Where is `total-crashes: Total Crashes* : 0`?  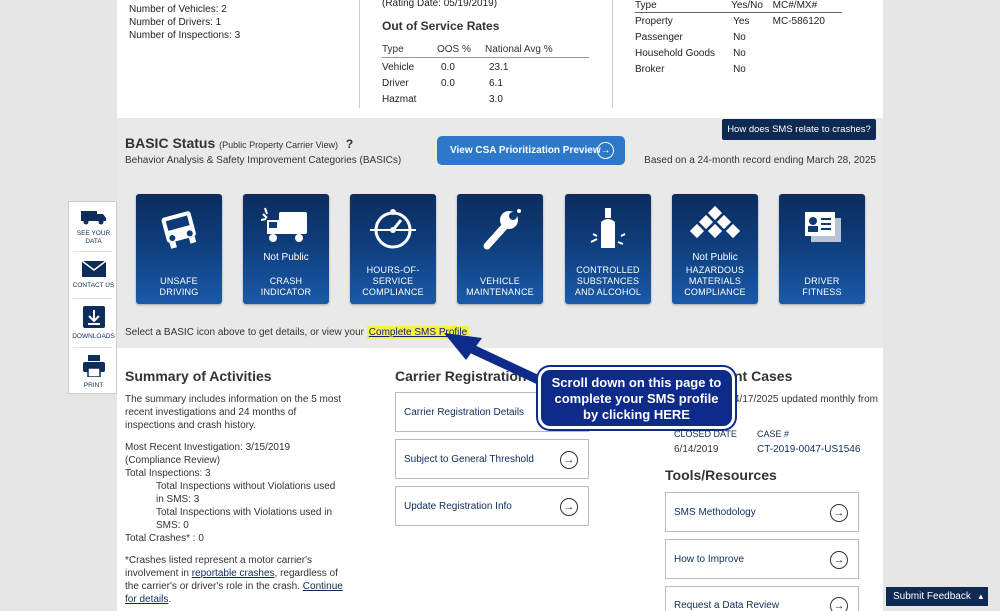 total-crashes: Total Crashes* : 0 is located at coordinates (164, 538).